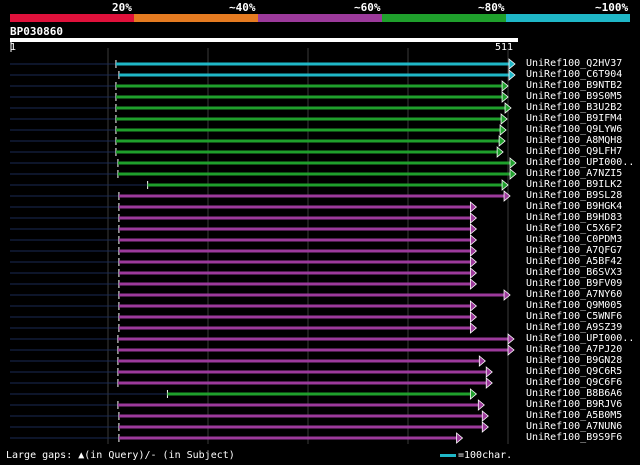  Describe the element at coordinates (574, 360) in the screenshot. I see `hit-label: UniRef100_B9GN28` at that location.